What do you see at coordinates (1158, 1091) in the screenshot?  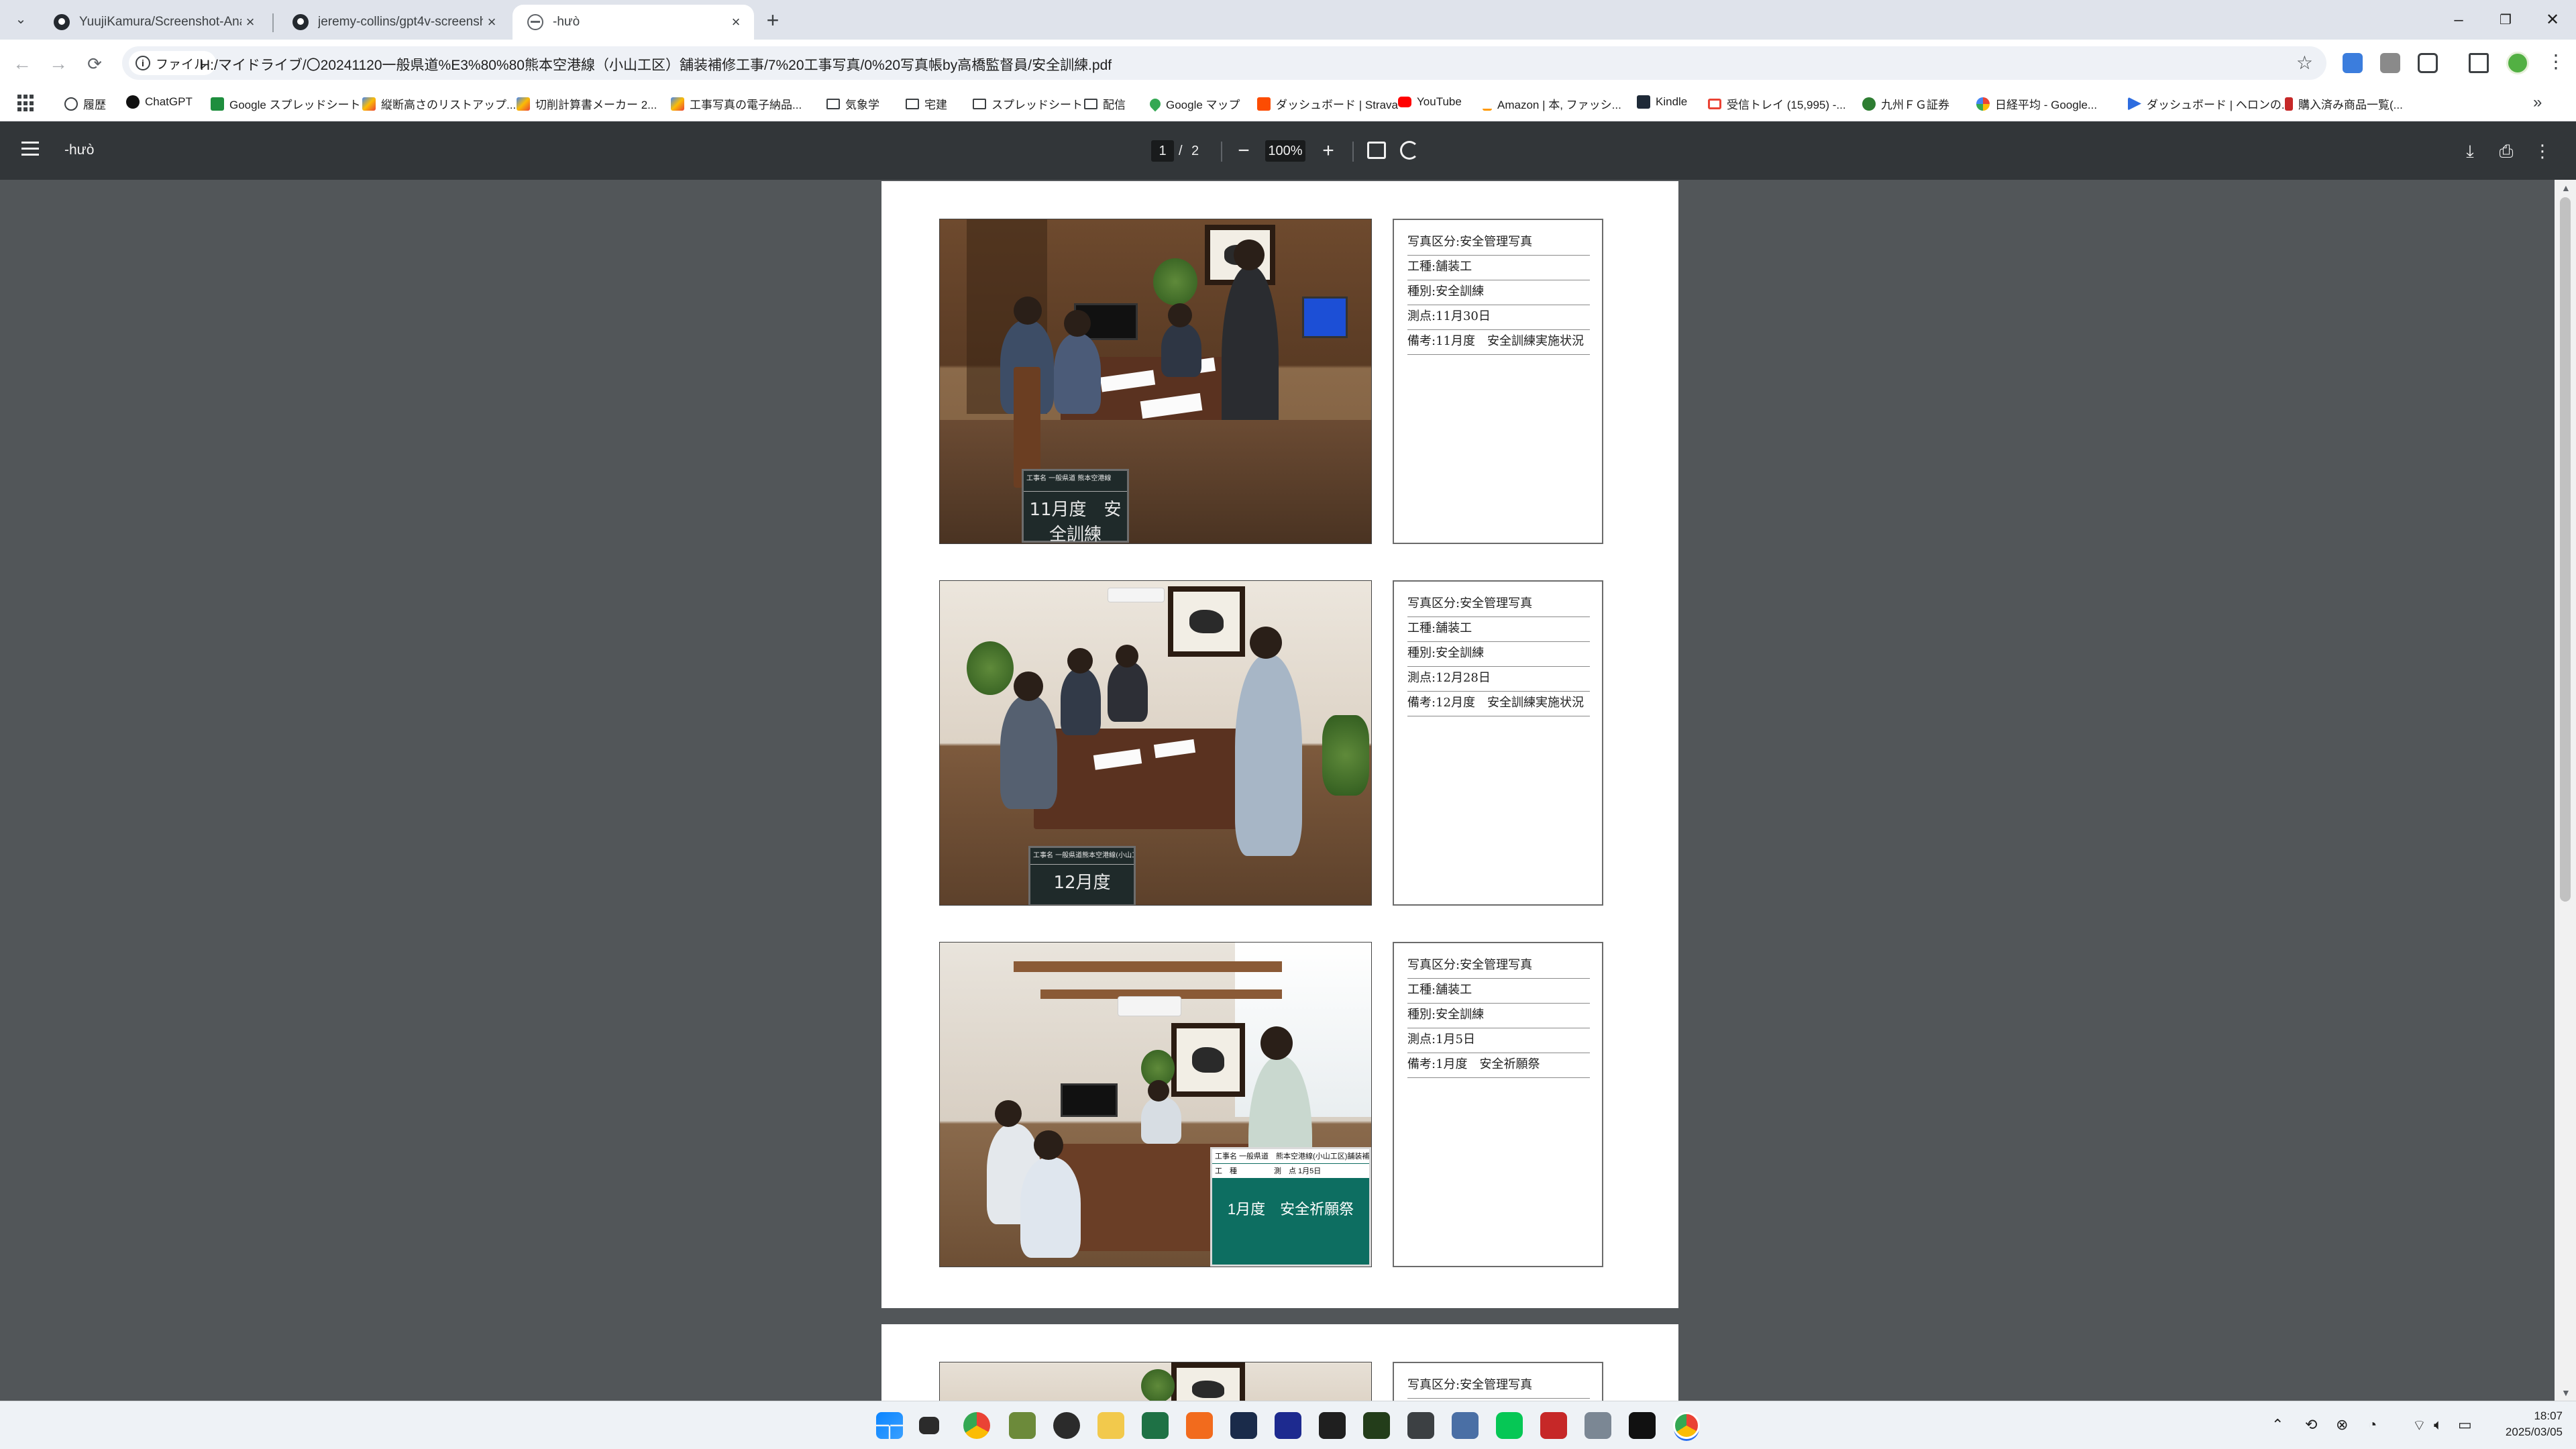 I see `worker-head` at bounding box center [1158, 1091].